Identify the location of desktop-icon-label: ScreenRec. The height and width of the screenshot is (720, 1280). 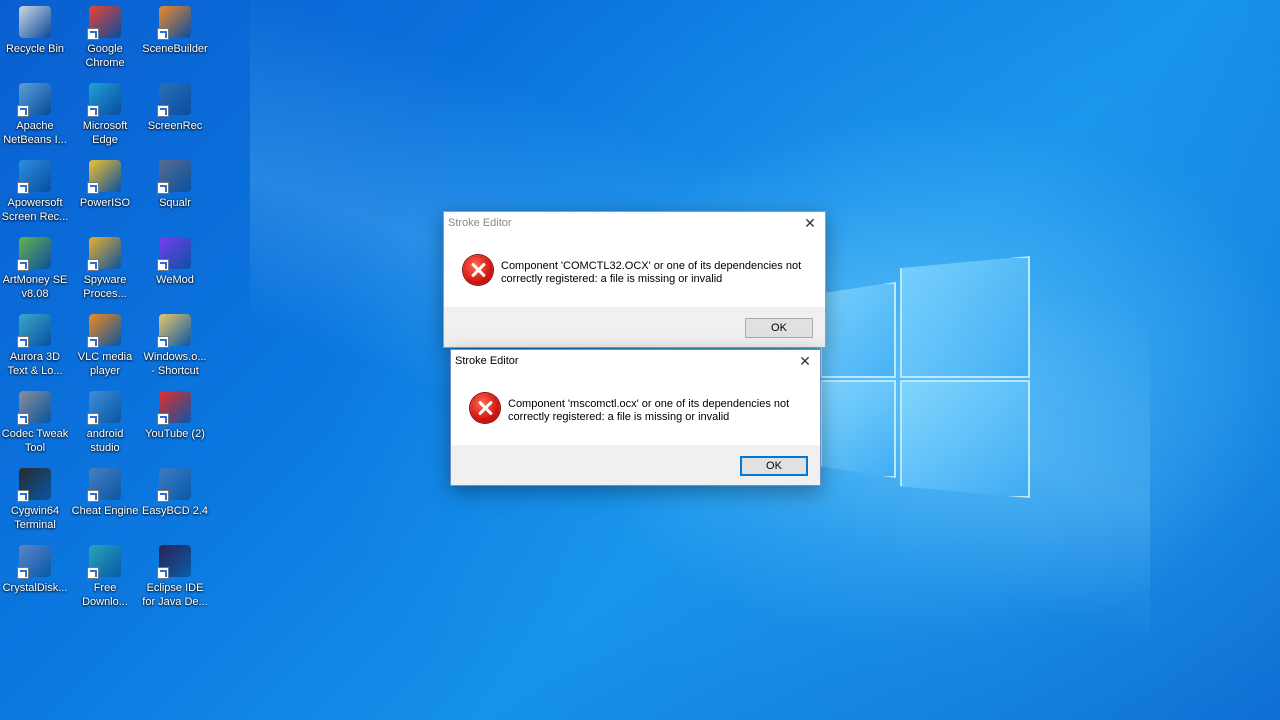
(175, 126).